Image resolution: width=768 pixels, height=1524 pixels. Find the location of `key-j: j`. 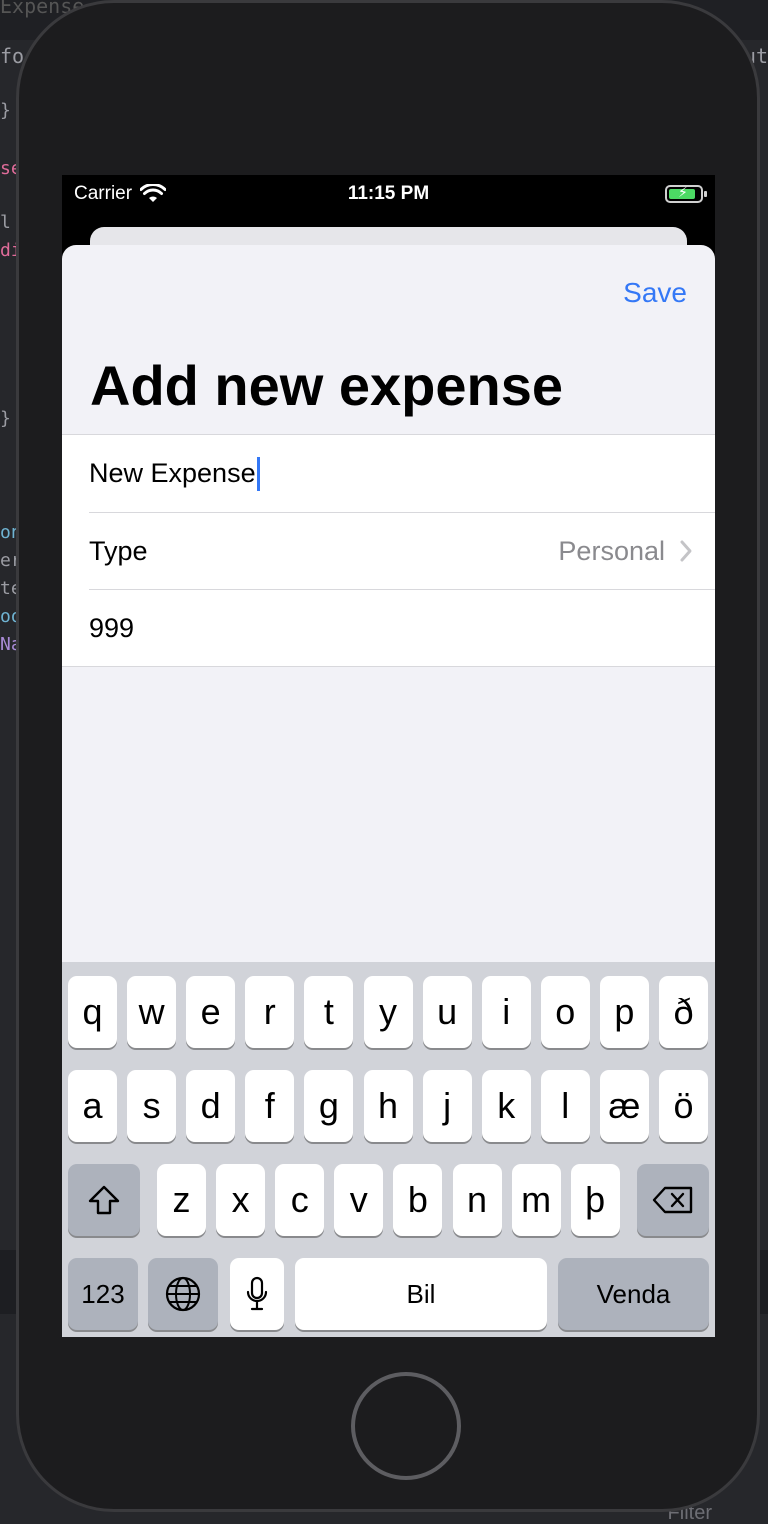

key-j: j is located at coordinates (447, 1106).